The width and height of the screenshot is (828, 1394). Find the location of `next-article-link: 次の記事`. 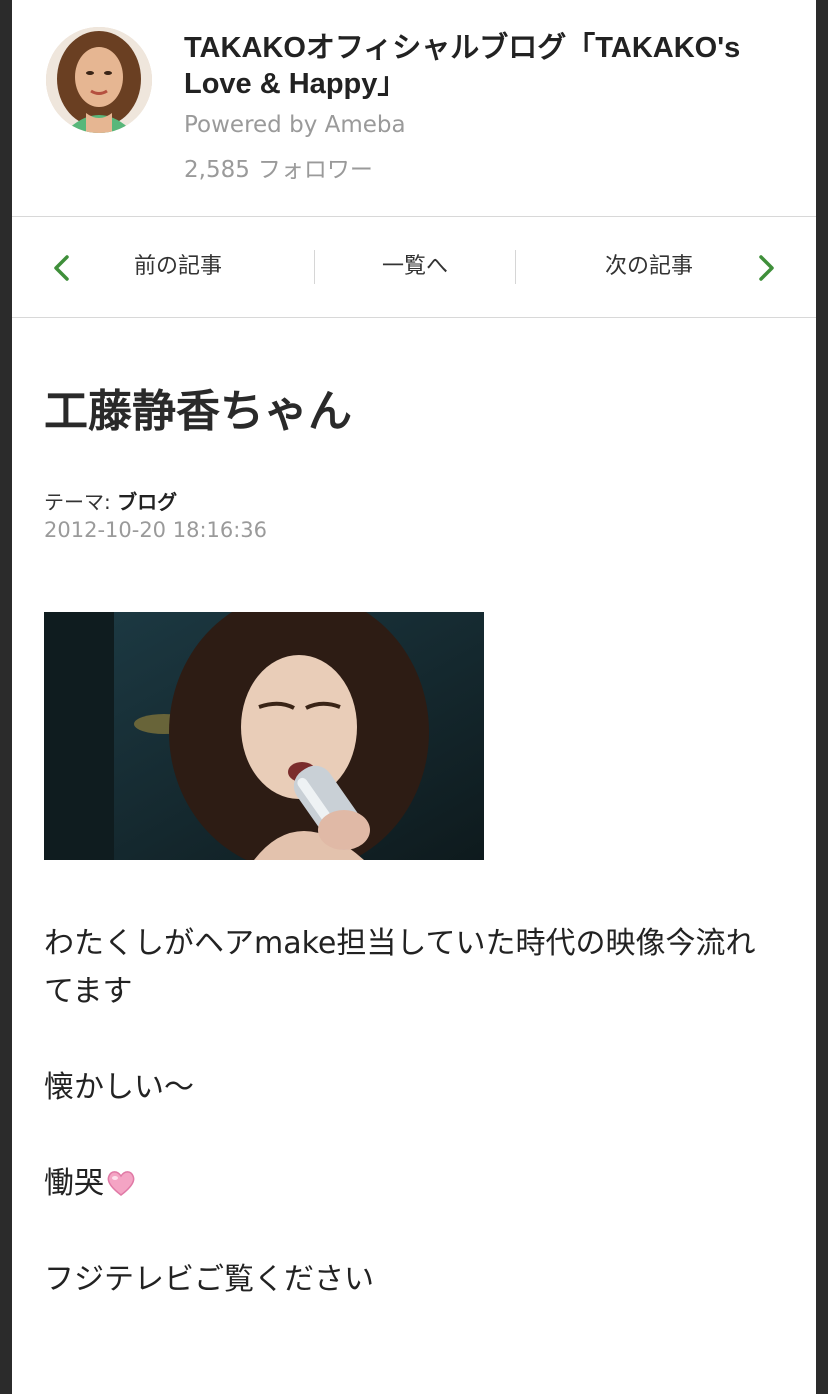

next-article-link: 次の記事 is located at coordinates (649, 267).